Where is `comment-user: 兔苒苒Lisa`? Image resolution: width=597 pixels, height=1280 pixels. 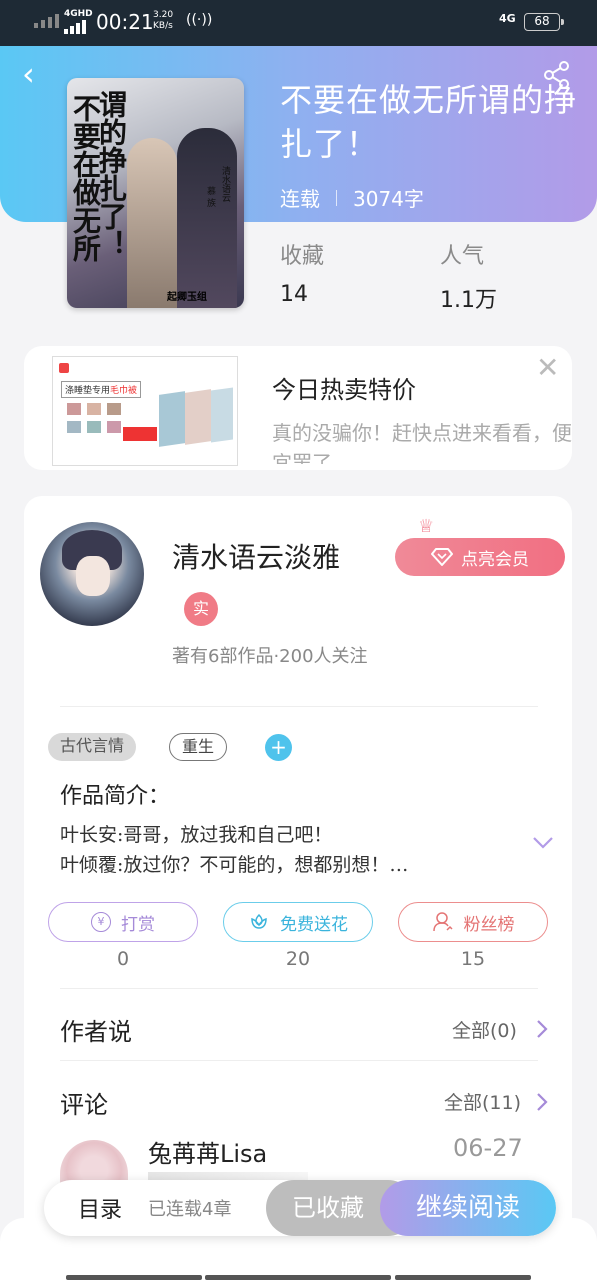
comment-user: 兔苒苒Lisa is located at coordinates (207, 1151).